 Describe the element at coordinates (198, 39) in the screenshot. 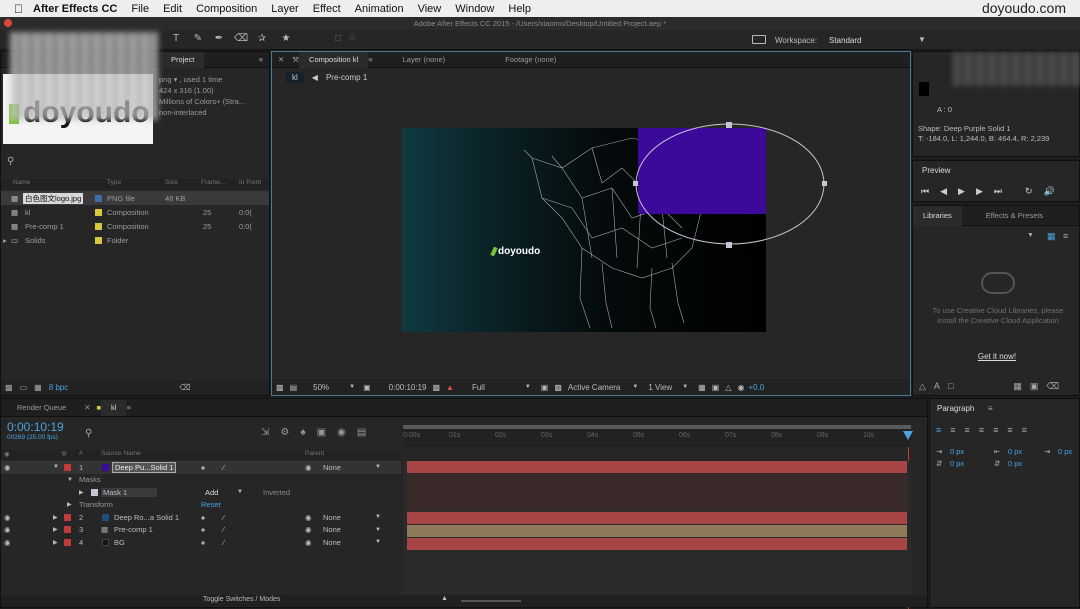

I see `pen-tool-icon: ✎` at that location.